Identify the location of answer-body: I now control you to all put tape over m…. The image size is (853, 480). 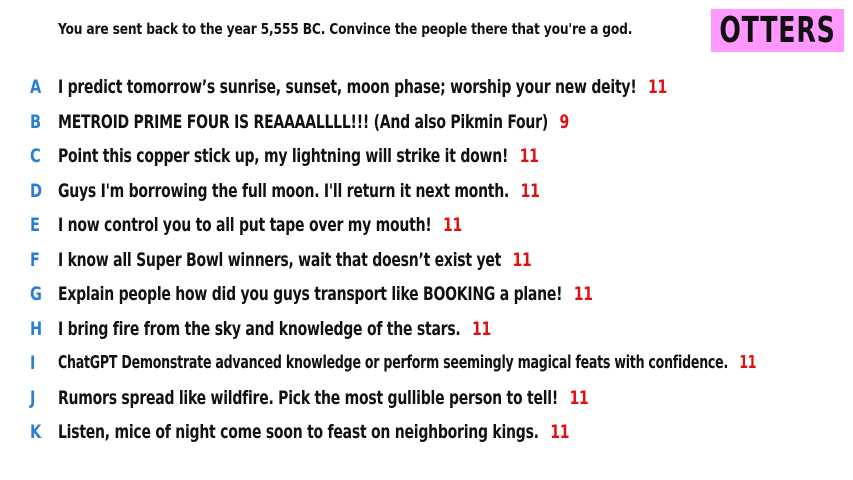
(245, 225).